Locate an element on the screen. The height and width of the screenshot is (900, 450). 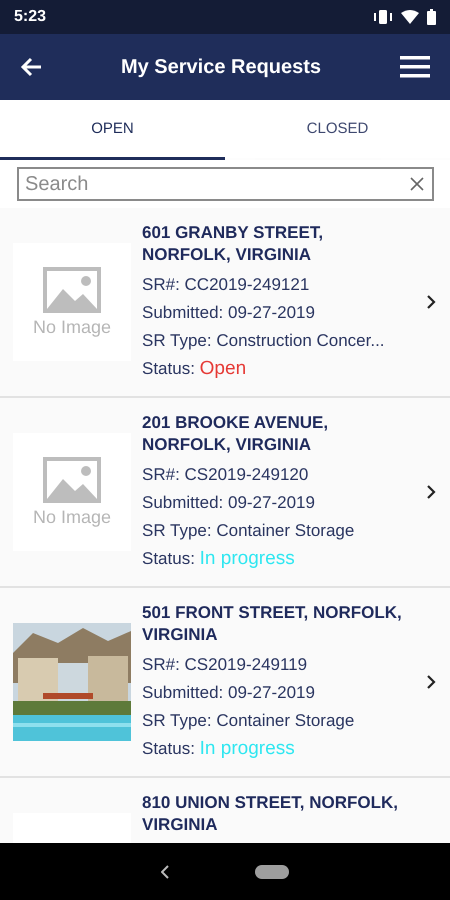
request-address: 501 FRONT STREET, NORFOLK, VIRGINIA is located at coordinates (272, 624).